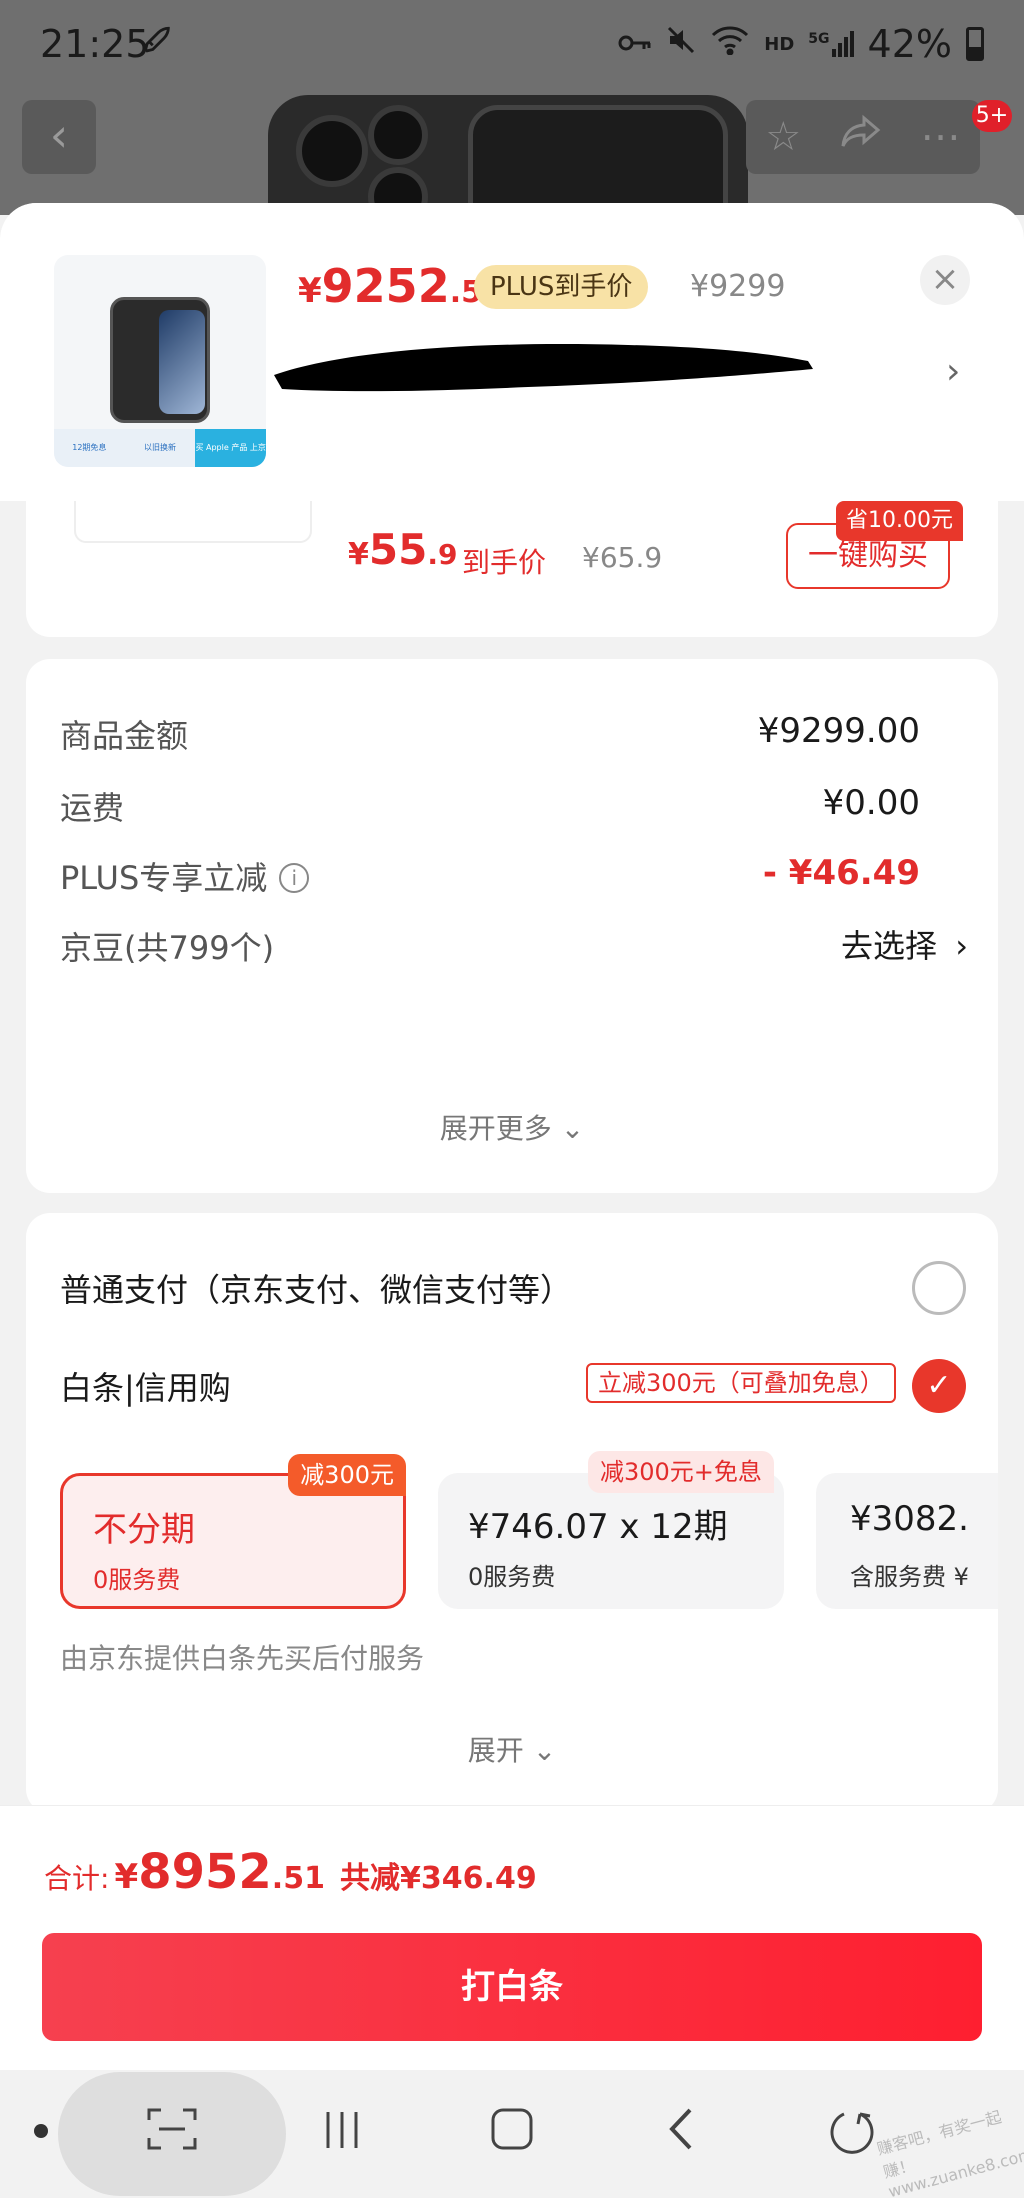 Image resolution: width=1024 pixels, height=2198 pixels. I want to click on jingdou-select-label: 去选择, so click(889, 946).